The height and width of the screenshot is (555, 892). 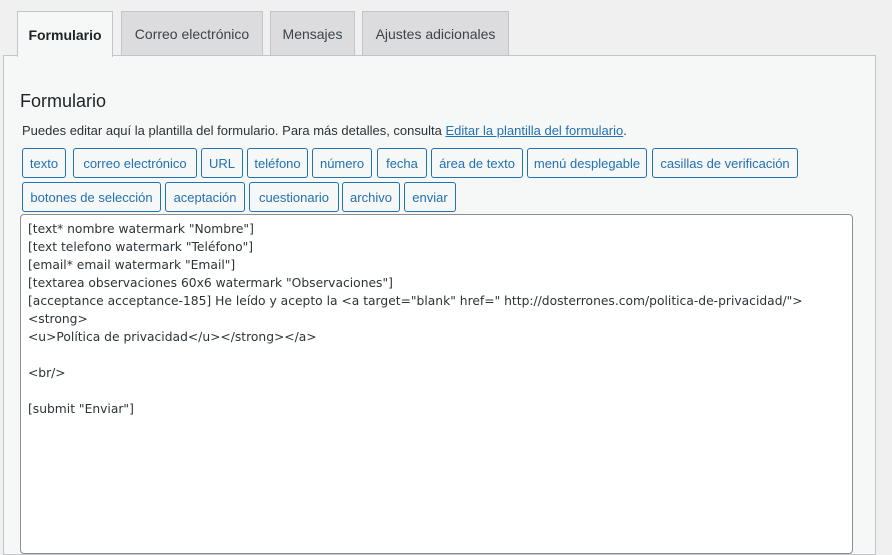 What do you see at coordinates (192, 33) in the screenshot?
I see `tab-correo-electronico: Correo electrónico` at bounding box center [192, 33].